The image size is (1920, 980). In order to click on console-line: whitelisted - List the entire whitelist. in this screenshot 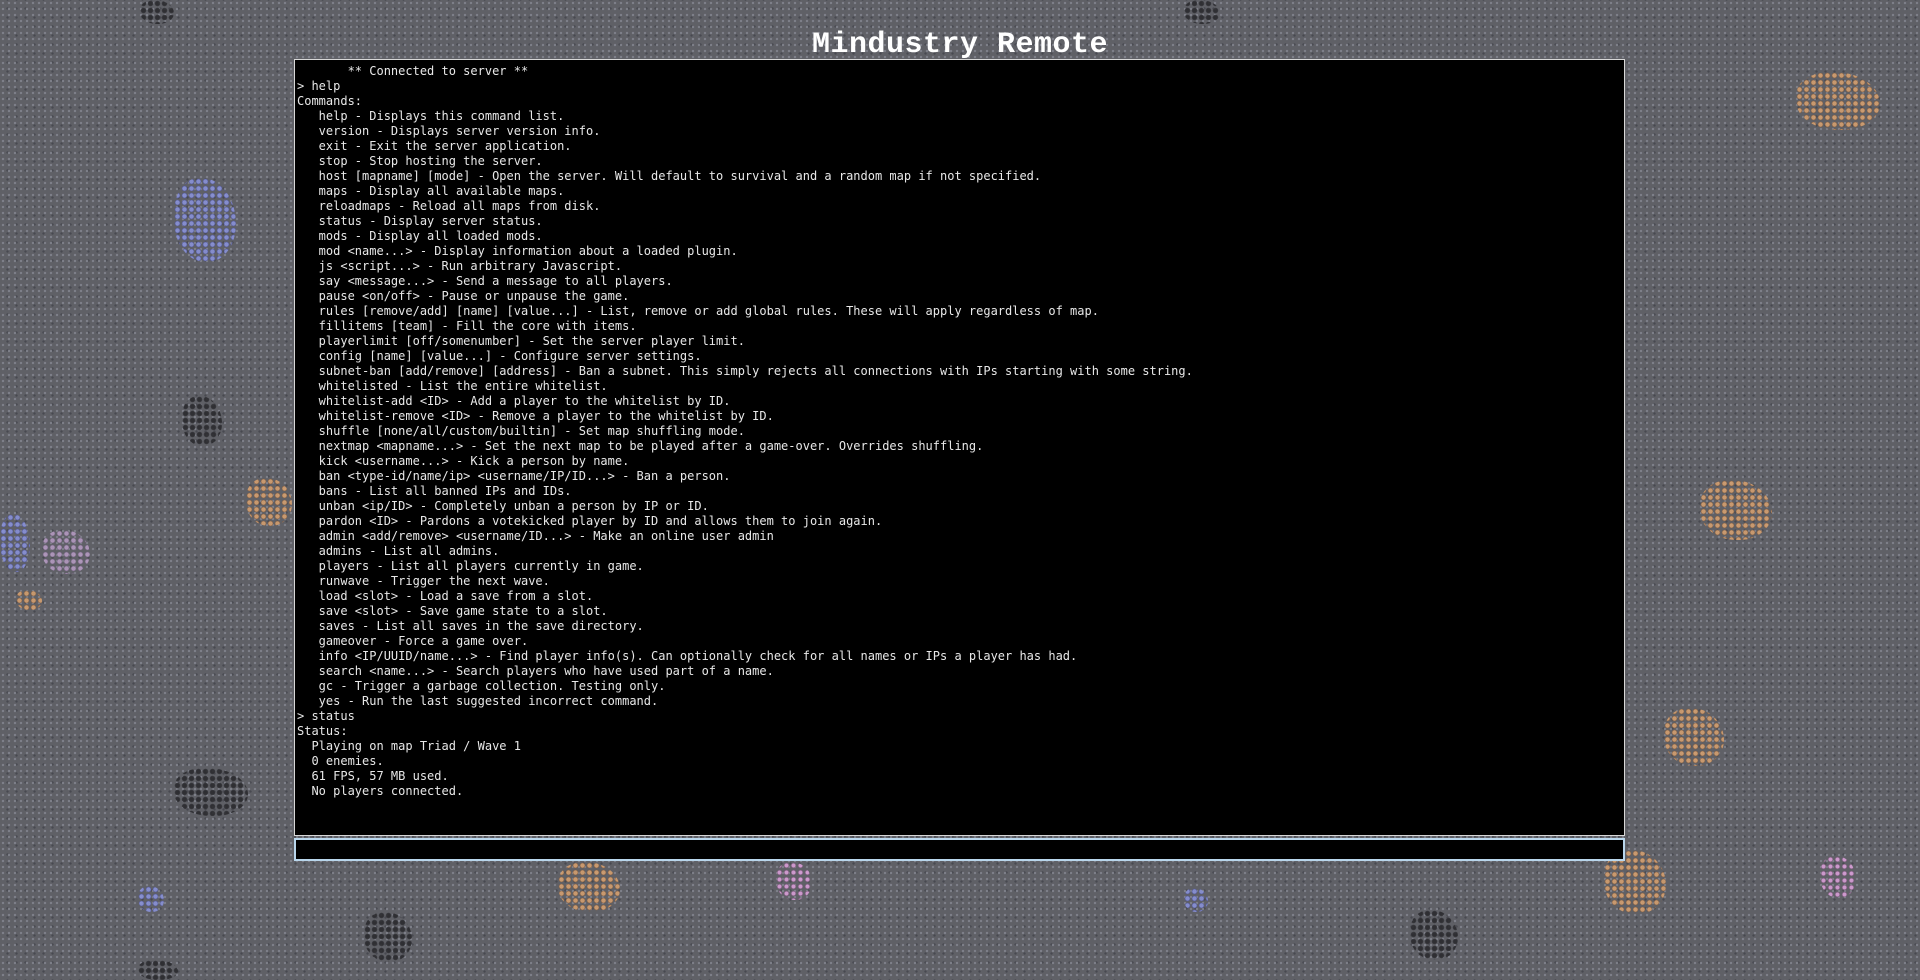, I will do `click(452, 386)`.